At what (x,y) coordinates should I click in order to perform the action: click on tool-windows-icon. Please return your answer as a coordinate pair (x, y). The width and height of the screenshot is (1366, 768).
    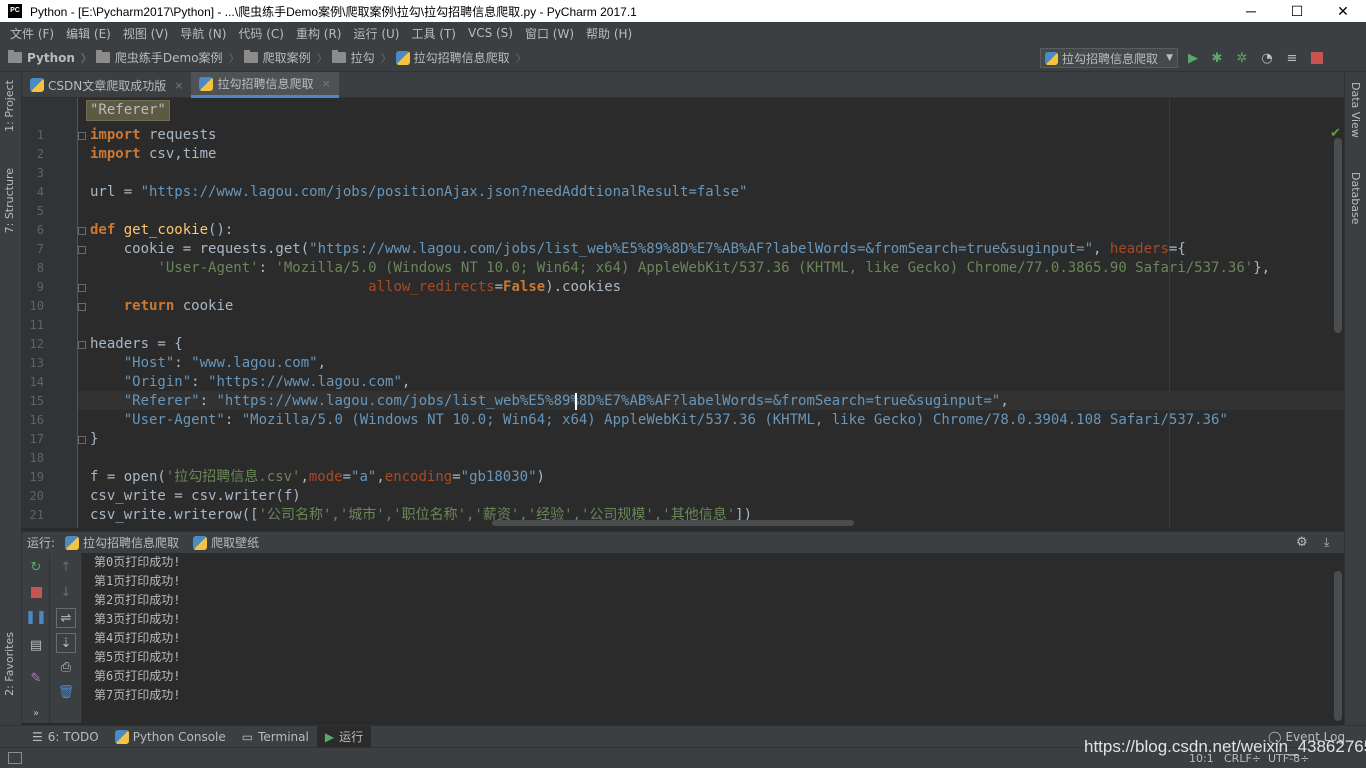
    Looking at the image, I should click on (15, 758).